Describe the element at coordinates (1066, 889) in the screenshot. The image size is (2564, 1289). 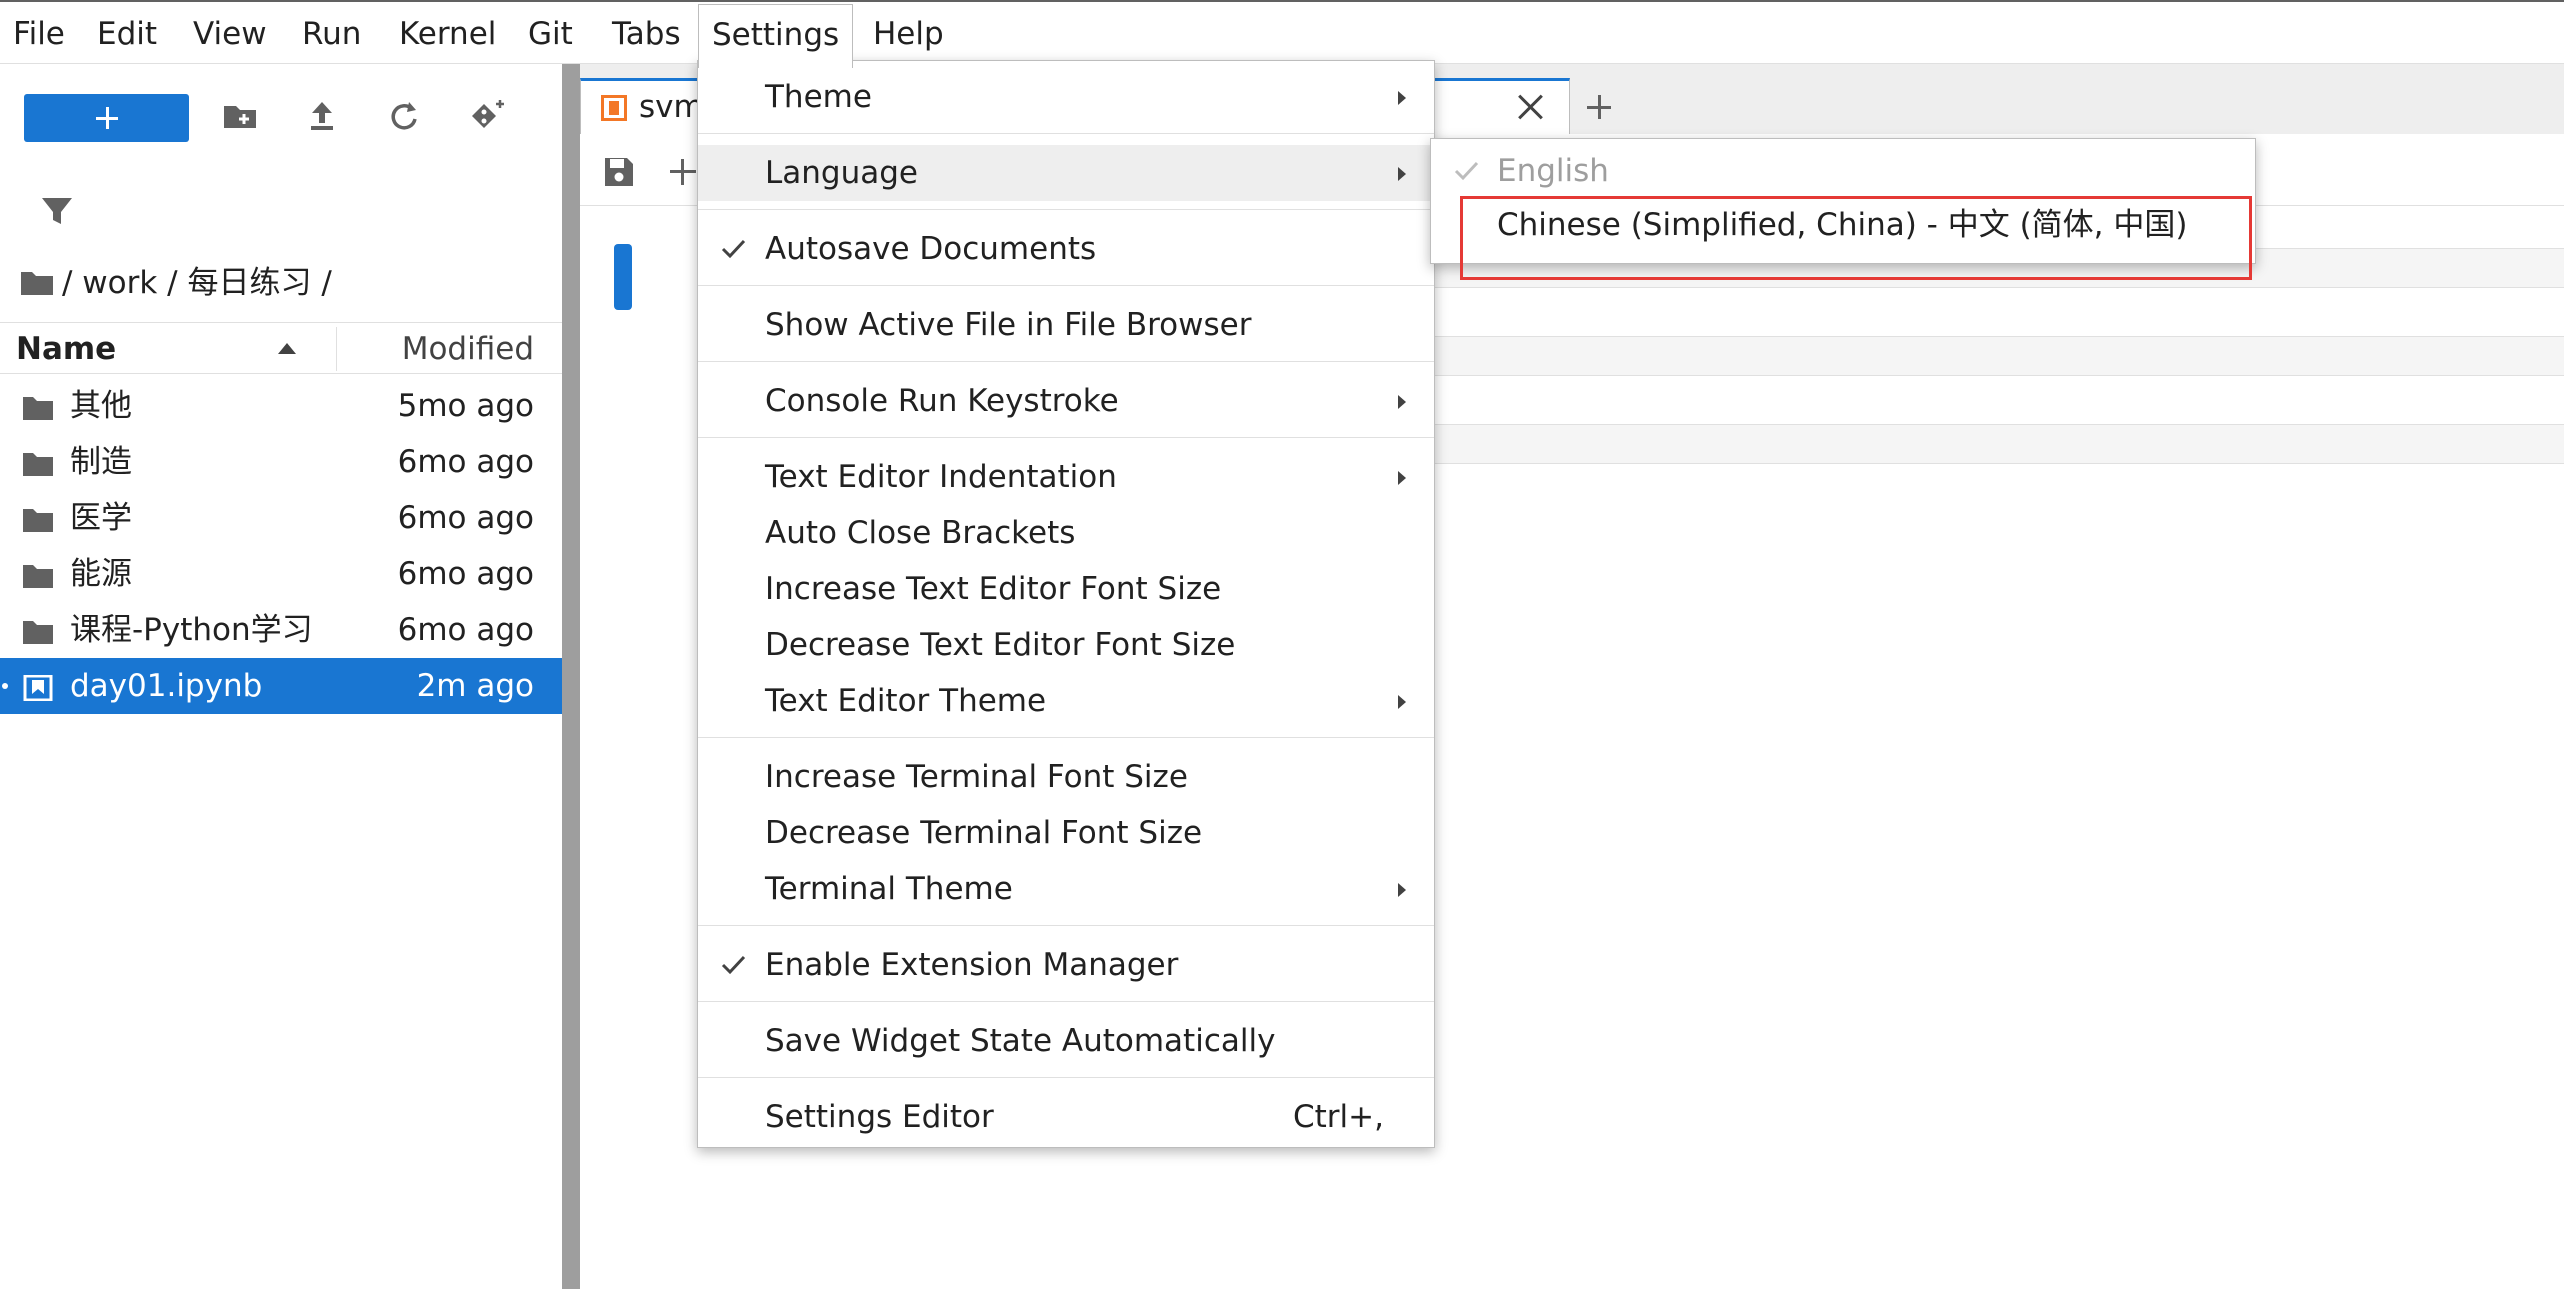
I see `menu-item-terminal-theme: Terminal Theme` at that location.